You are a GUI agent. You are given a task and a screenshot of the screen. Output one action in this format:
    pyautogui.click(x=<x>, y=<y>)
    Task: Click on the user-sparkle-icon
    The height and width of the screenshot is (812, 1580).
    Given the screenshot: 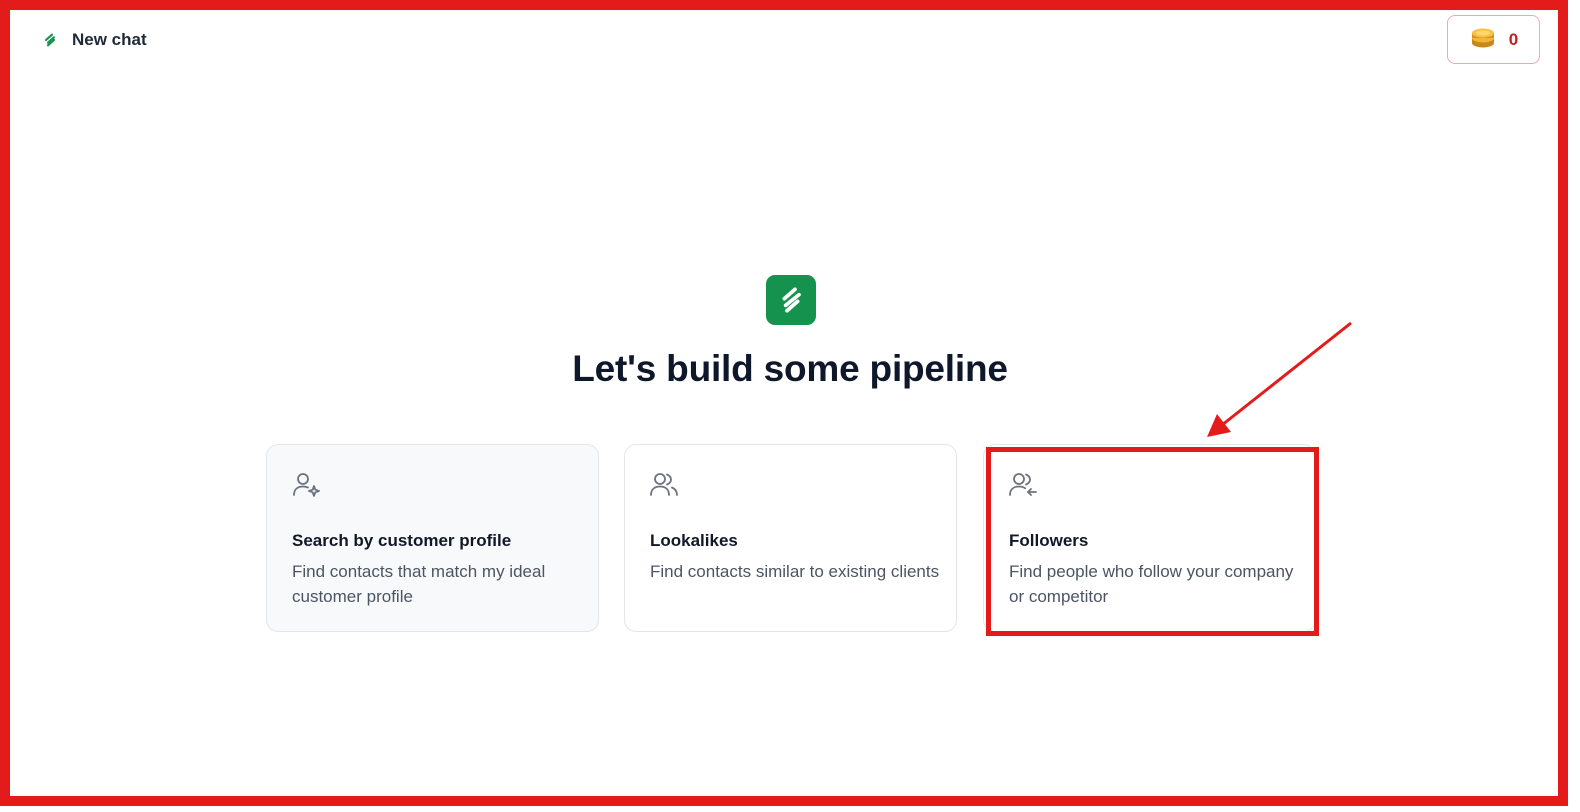 What is the action you would take?
    pyautogui.click(x=307, y=485)
    